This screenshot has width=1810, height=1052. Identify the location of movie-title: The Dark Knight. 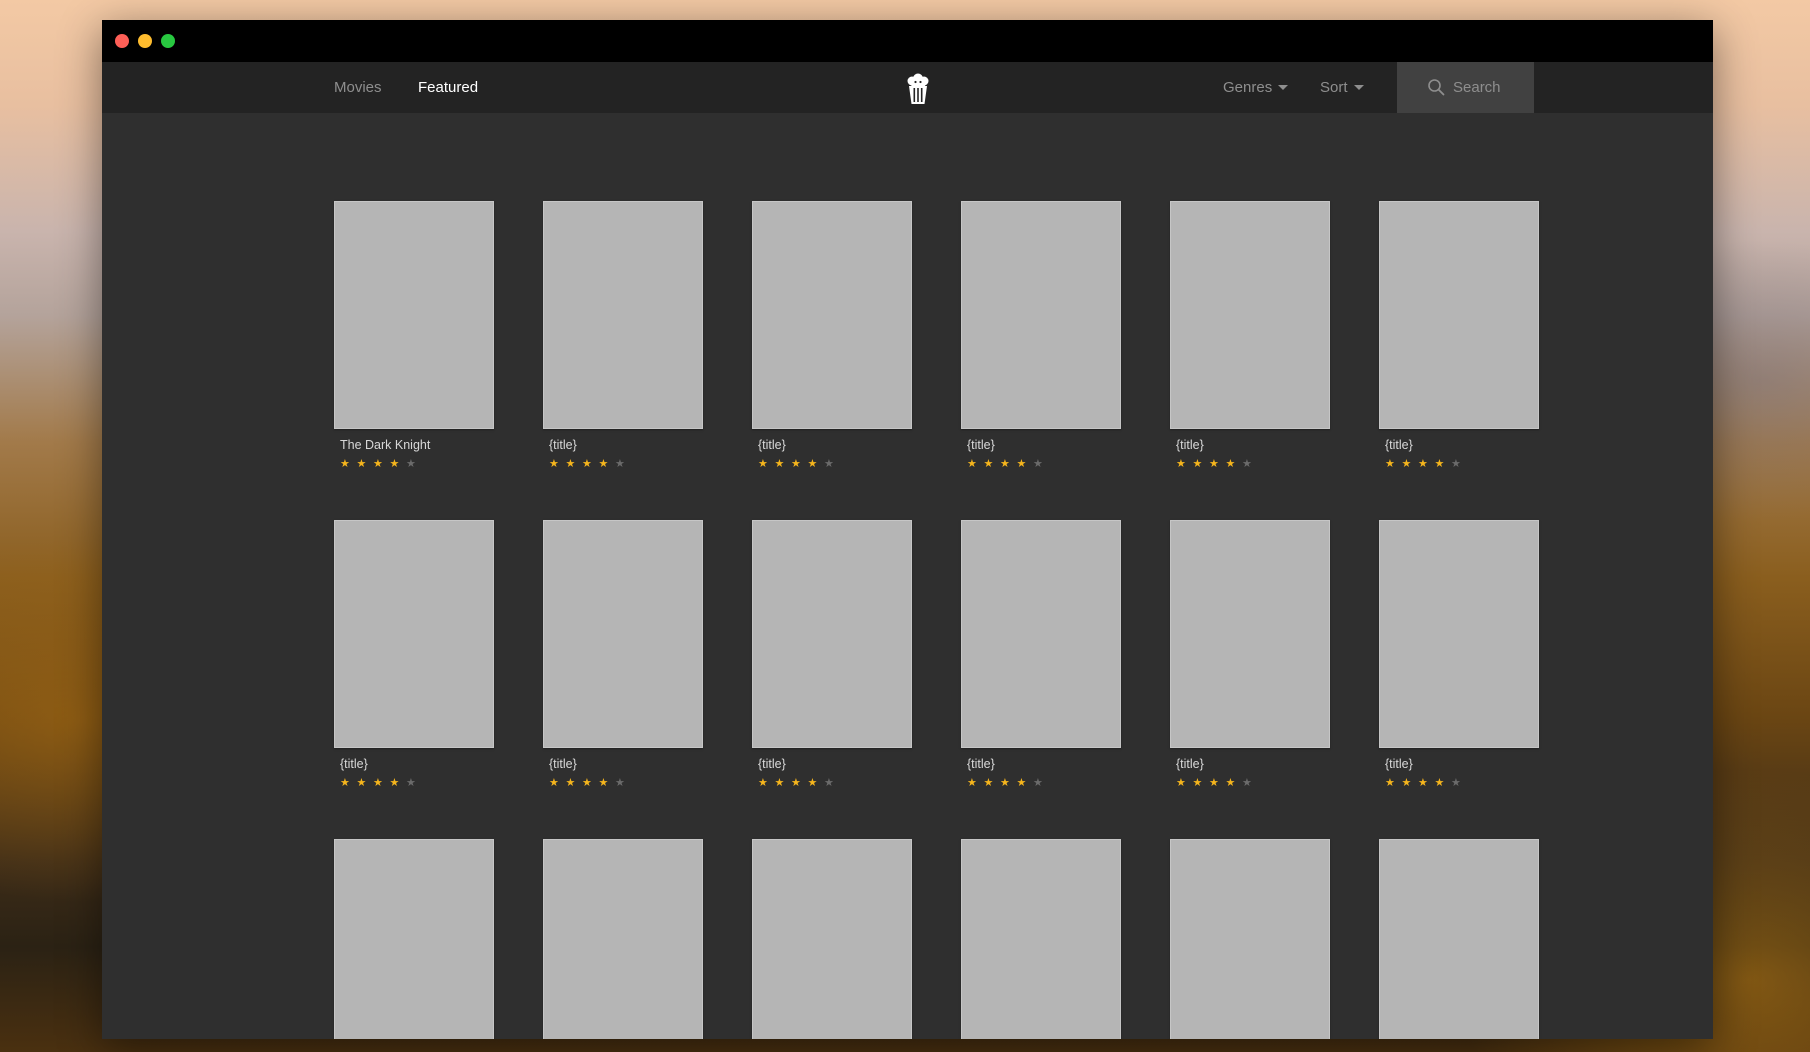
(417, 445).